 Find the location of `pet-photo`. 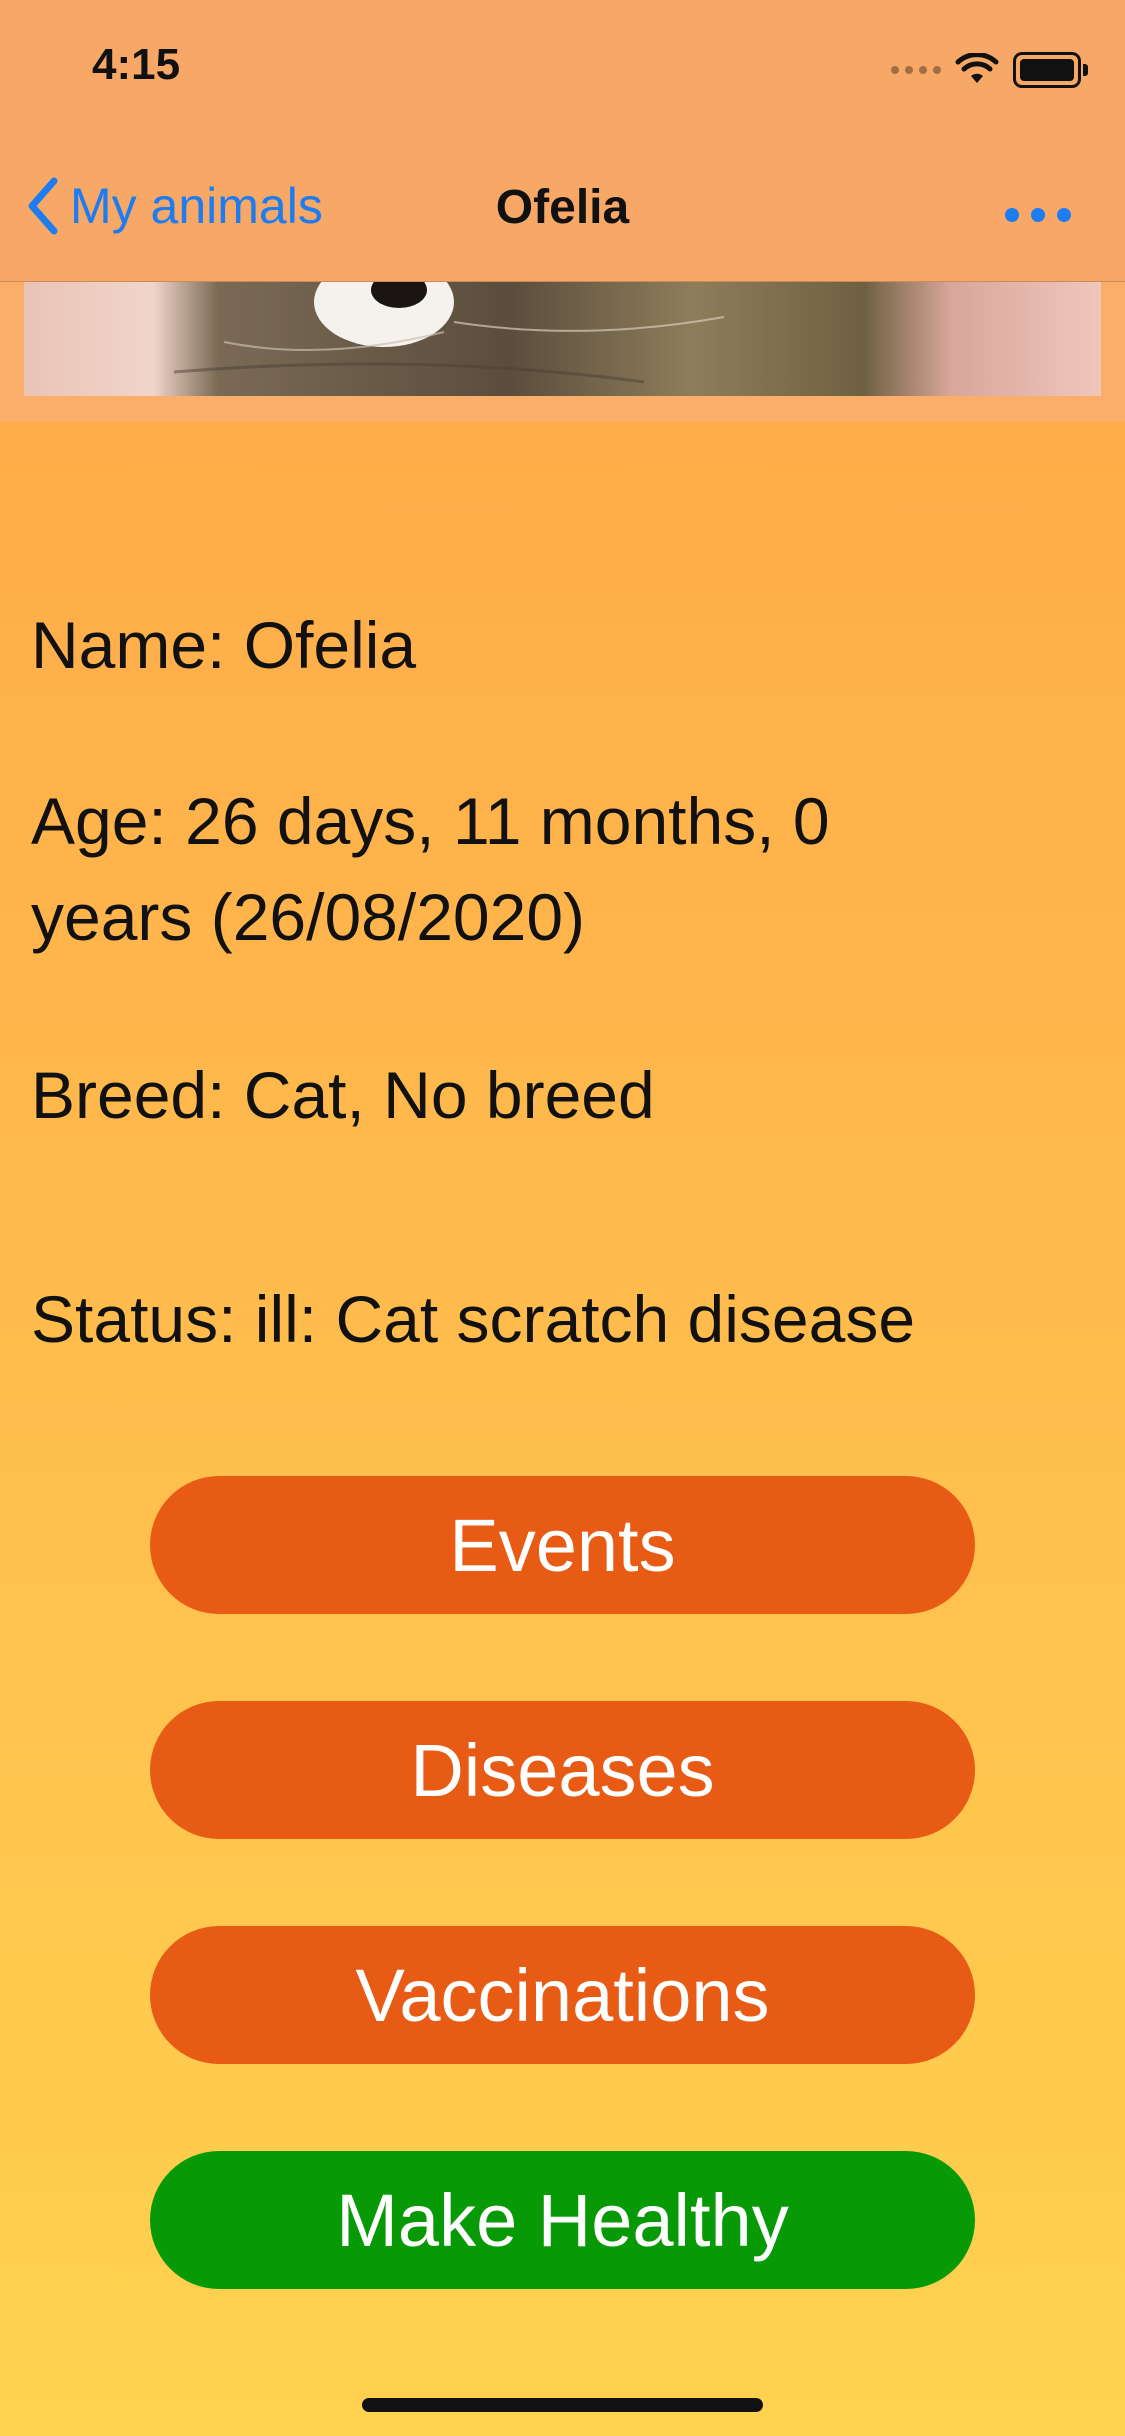

pet-photo is located at coordinates (562, 339).